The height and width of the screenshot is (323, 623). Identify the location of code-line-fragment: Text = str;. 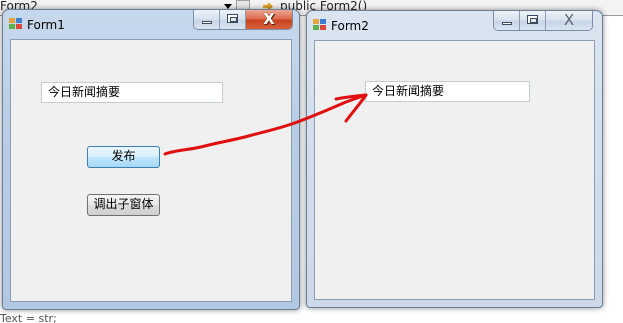
(28, 317).